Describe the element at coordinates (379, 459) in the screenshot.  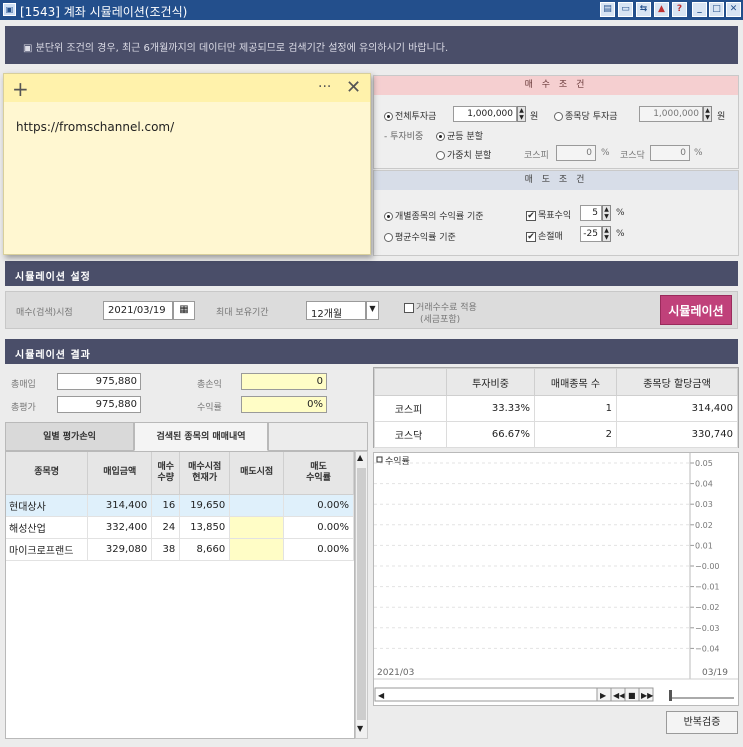
I see `legend-swatch` at that location.